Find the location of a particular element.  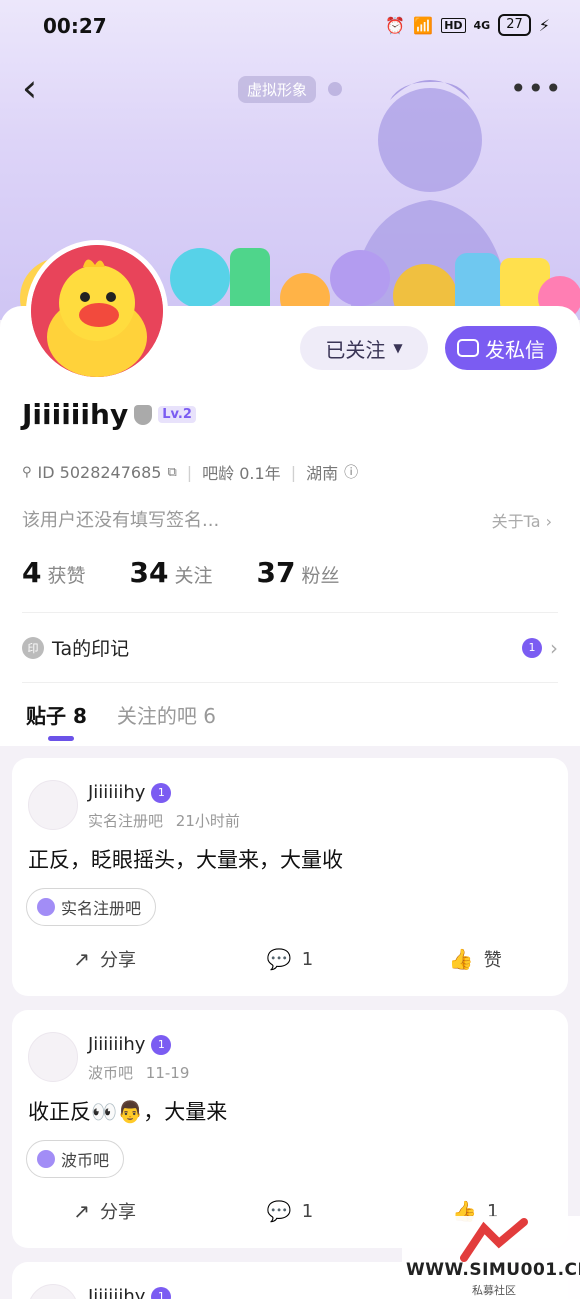

more-options-button: ••• is located at coordinates (536, 88).